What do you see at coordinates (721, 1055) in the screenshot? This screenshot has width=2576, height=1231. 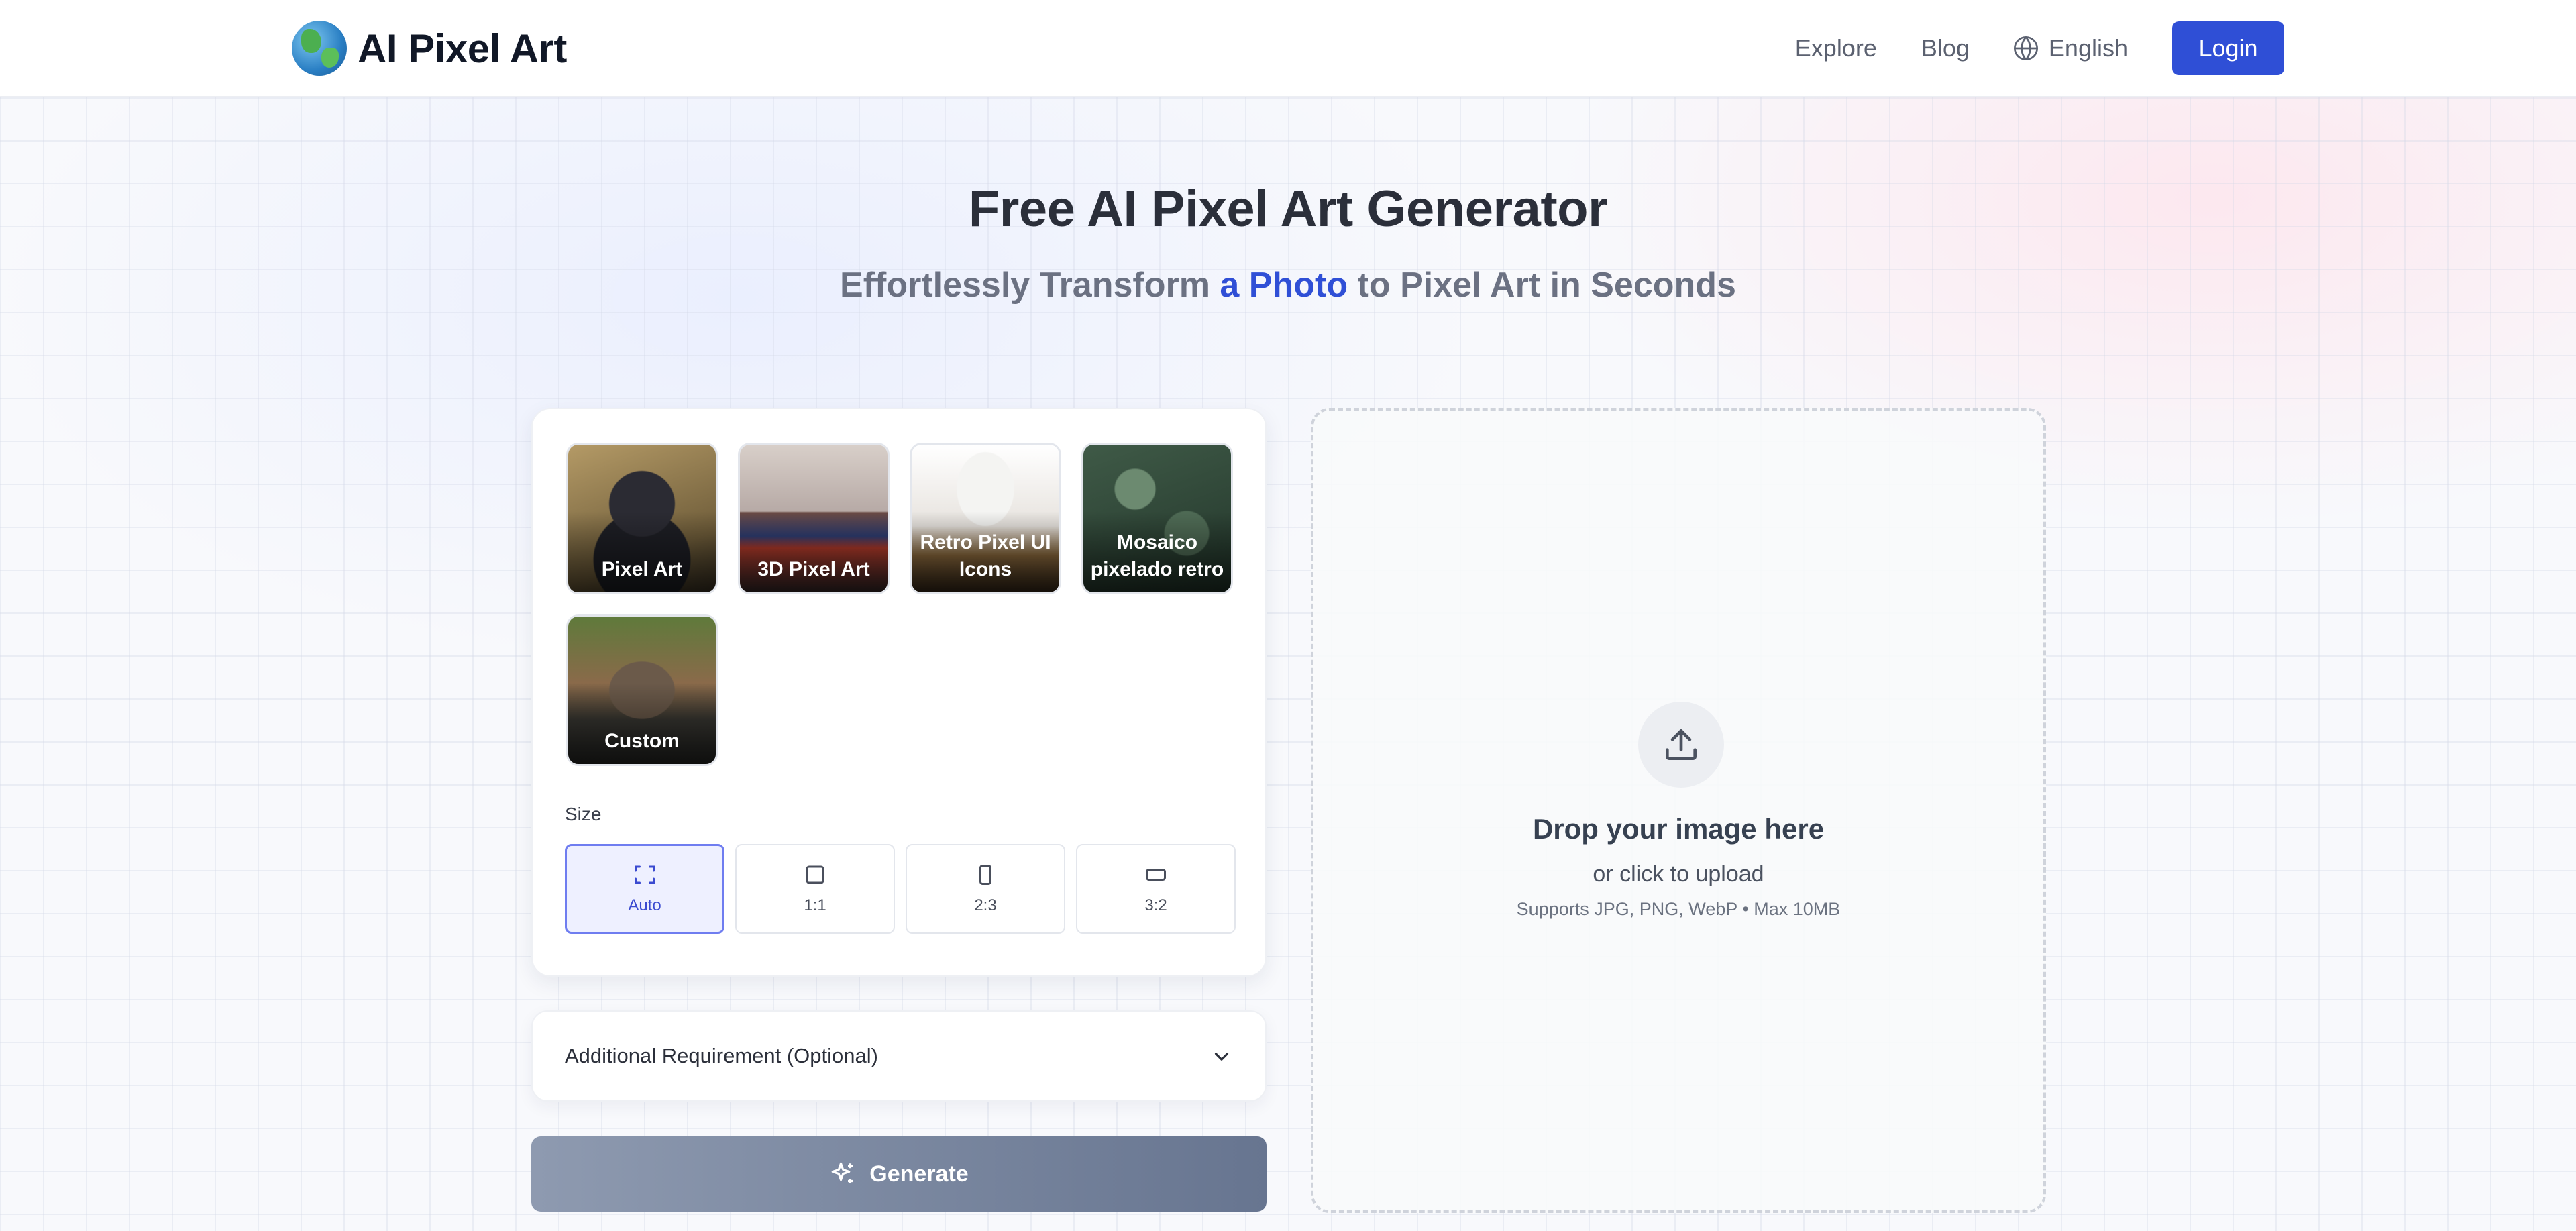 I see `additional-requirement-label: Additional Requirement (Optional)` at bounding box center [721, 1055].